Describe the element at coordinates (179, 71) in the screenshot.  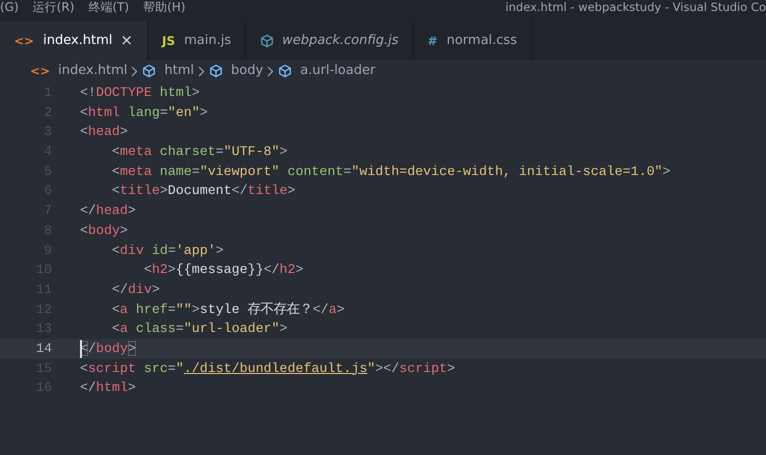
I see `breadcrumb-item: html` at that location.